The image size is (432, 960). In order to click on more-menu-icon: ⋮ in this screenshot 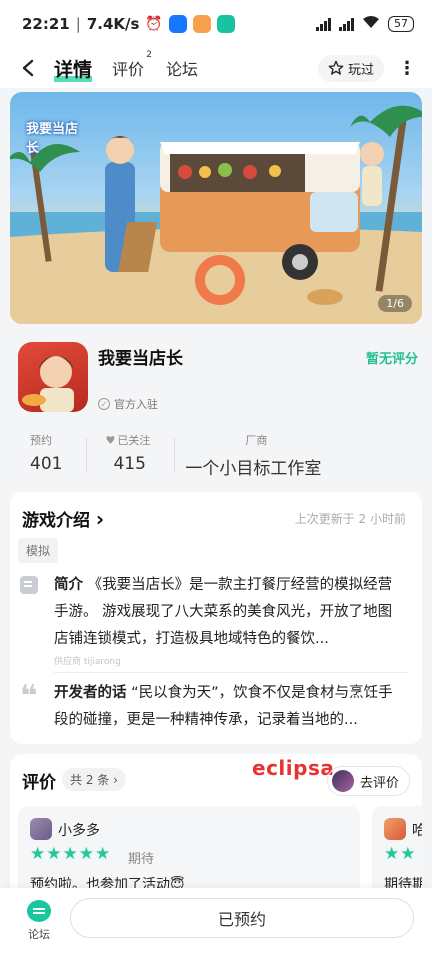, I will do `click(407, 68)`.